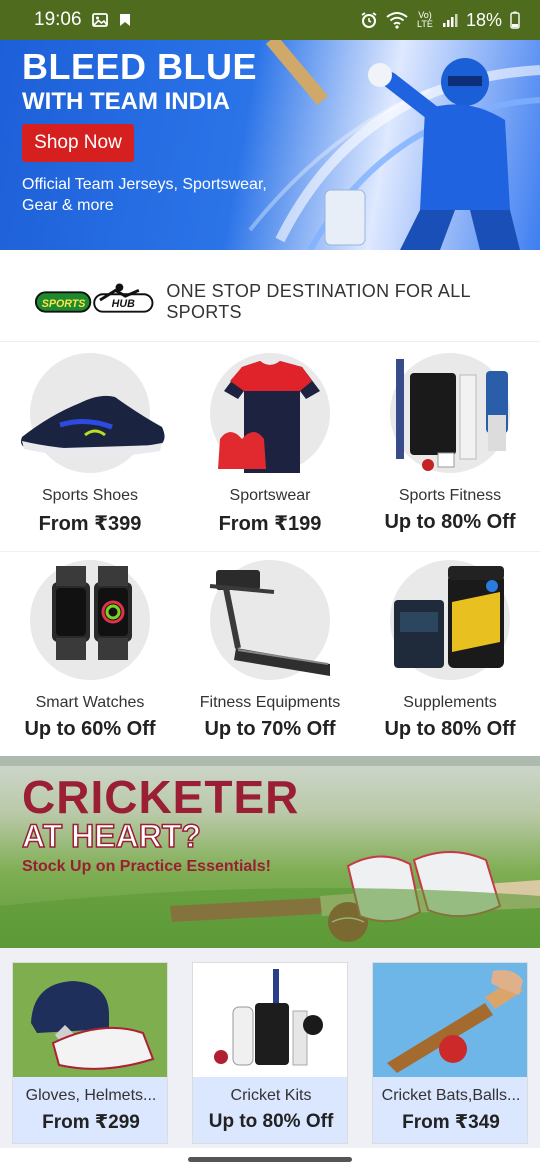 The width and height of the screenshot is (540, 1170). I want to click on card-gloves-helmets: Gloves, Helmets... From ₹299, so click(90, 1053).